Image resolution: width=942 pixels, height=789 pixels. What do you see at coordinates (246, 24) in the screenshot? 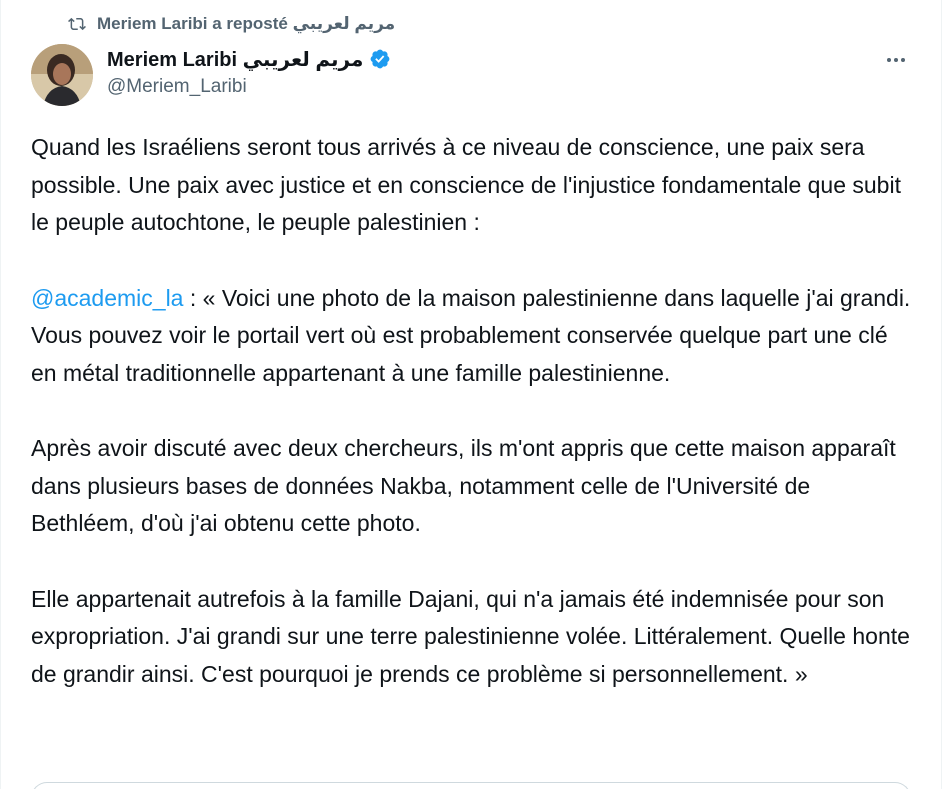
I see `repost-text: مريم لعريبي Meriem Laribi a reposté` at bounding box center [246, 24].